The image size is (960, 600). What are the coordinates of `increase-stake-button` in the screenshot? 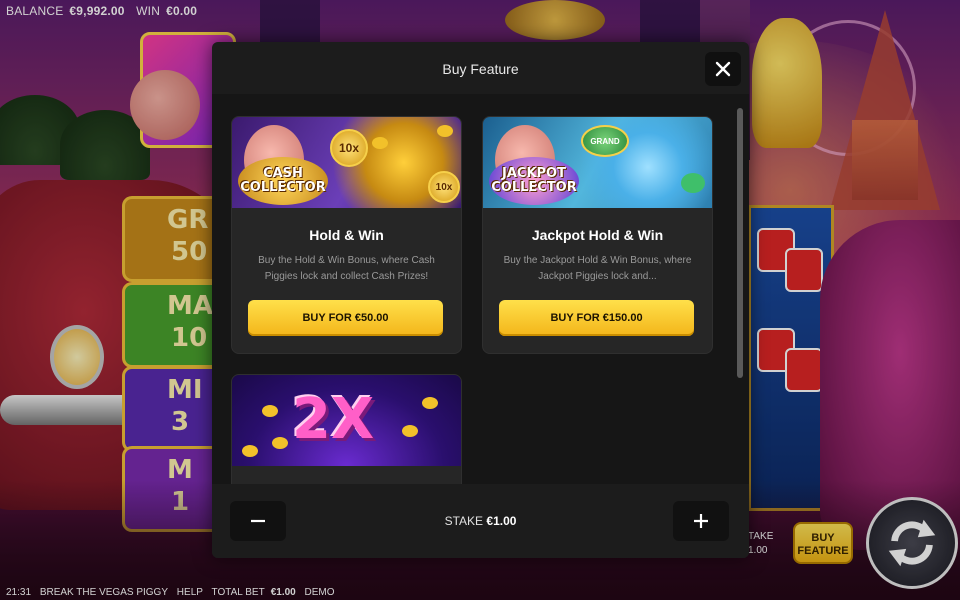 It's located at (701, 521).